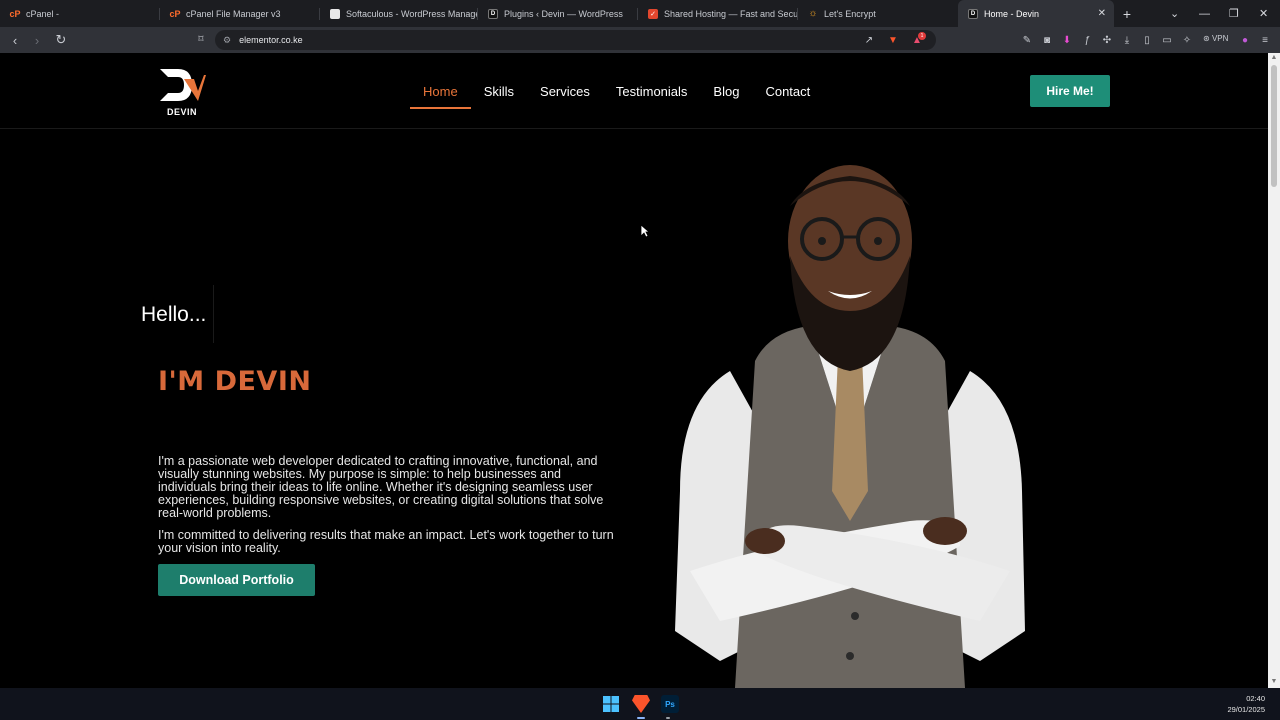  I want to click on profile-avatar: ●, so click(1245, 40).